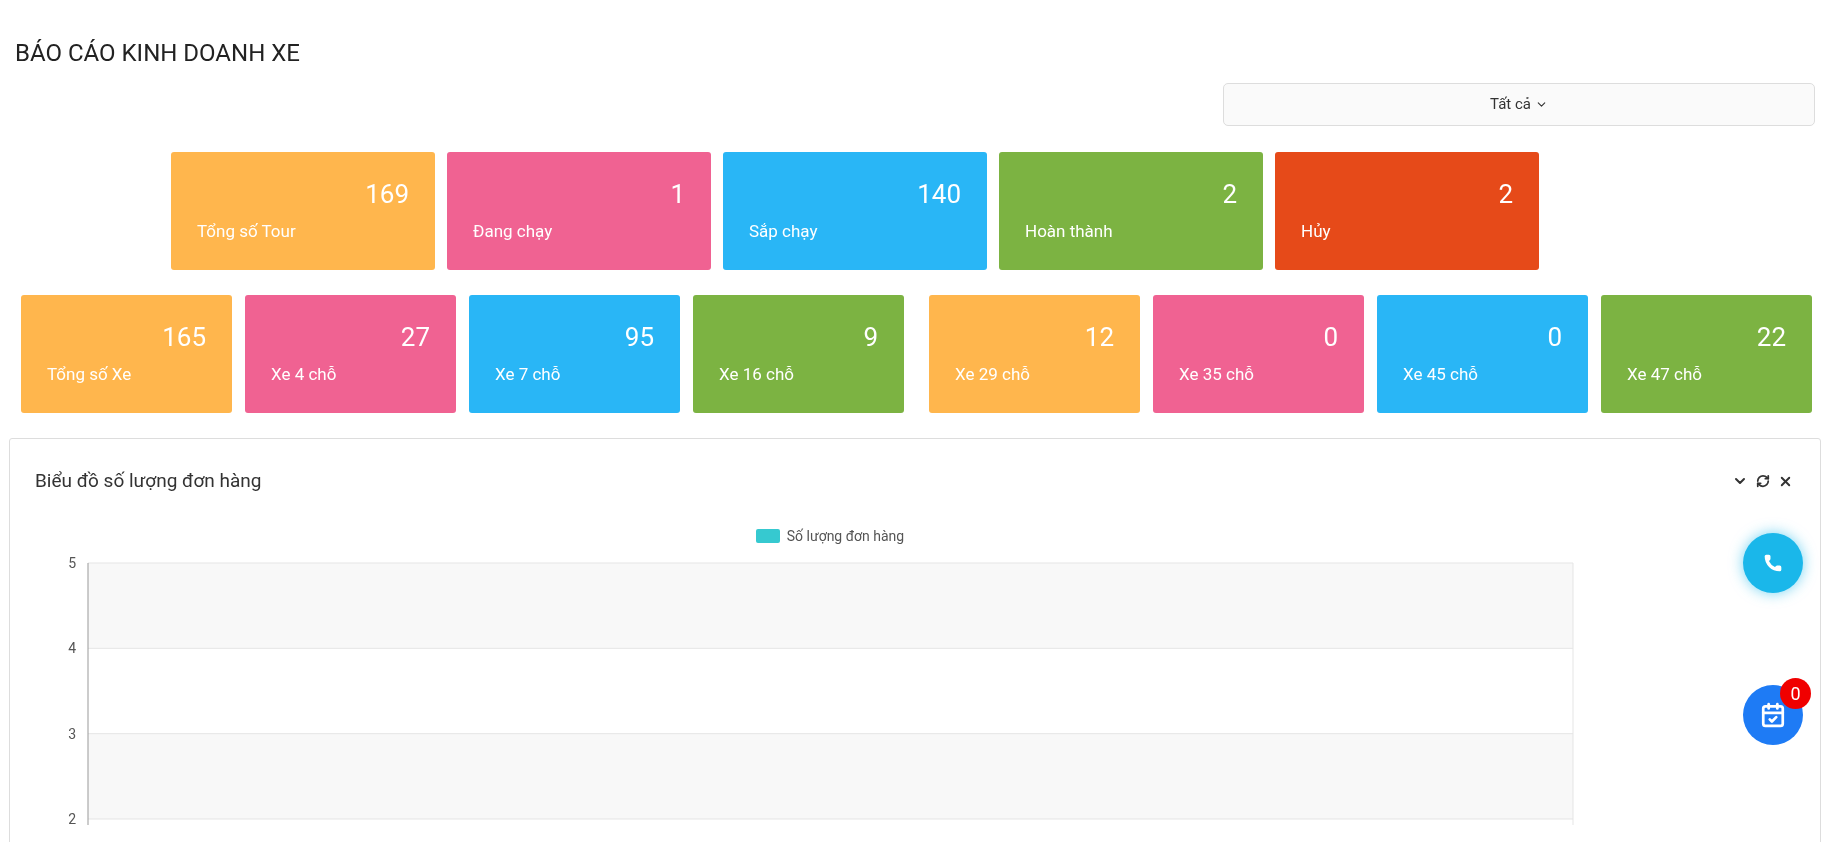 Image resolution: width=1828 pixels, height=842 pixels. Describe the element at coordinates (639, 337) in the screenshot. I see `stat-value: 95` at that location.